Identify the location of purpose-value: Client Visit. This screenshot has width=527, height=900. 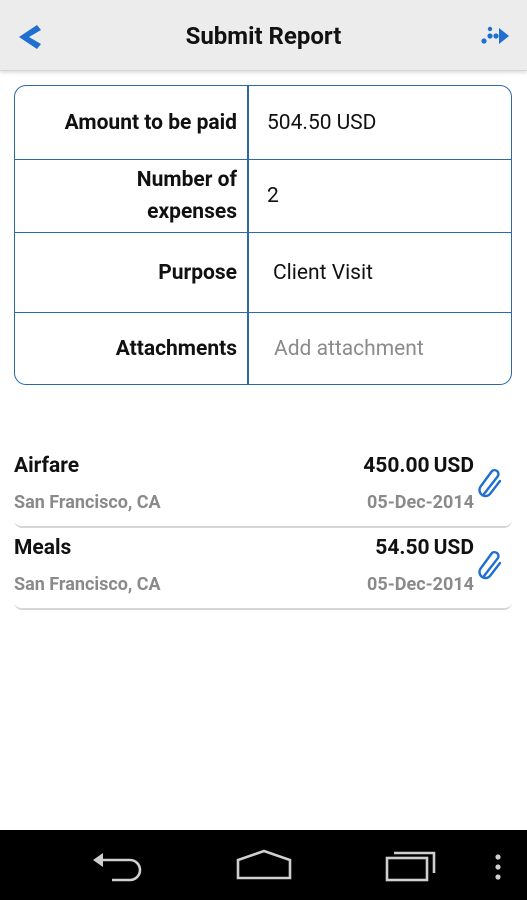
(323, 272).